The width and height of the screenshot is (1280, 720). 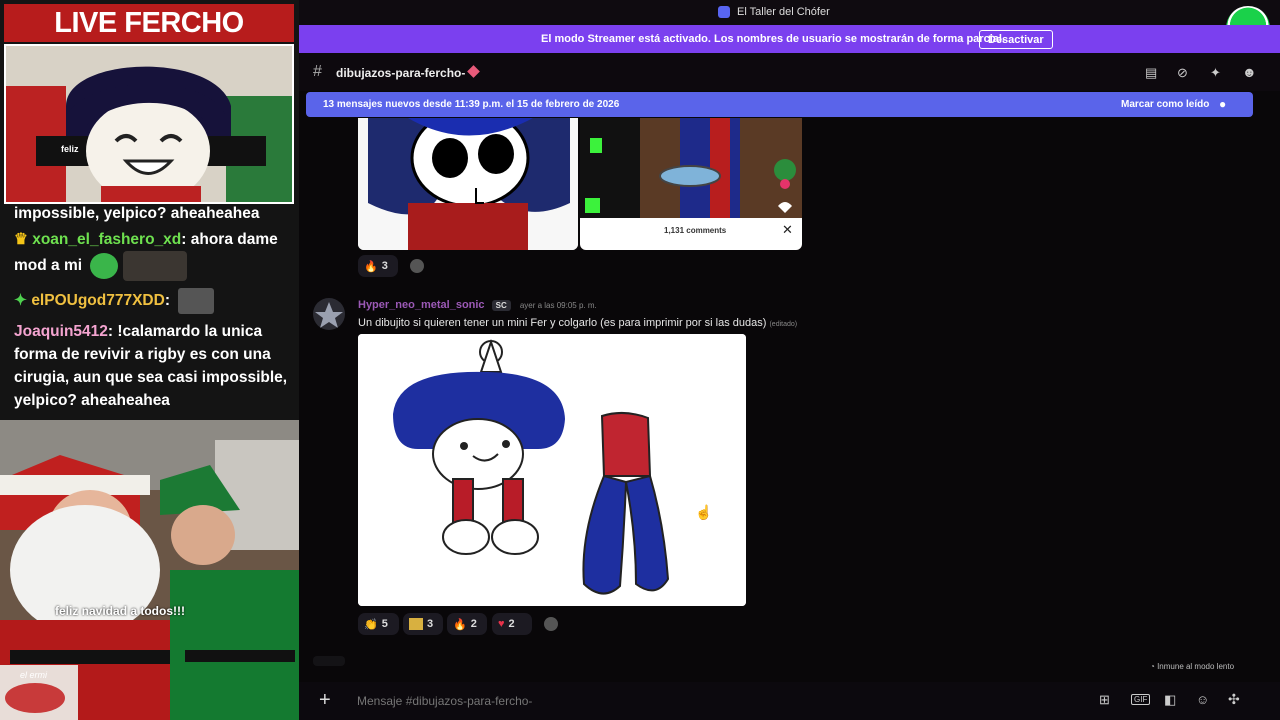 What do you see at coordinates (501, 305) in the screenshot?
I see `server-tag: SC` at bounding box center [501, 305].